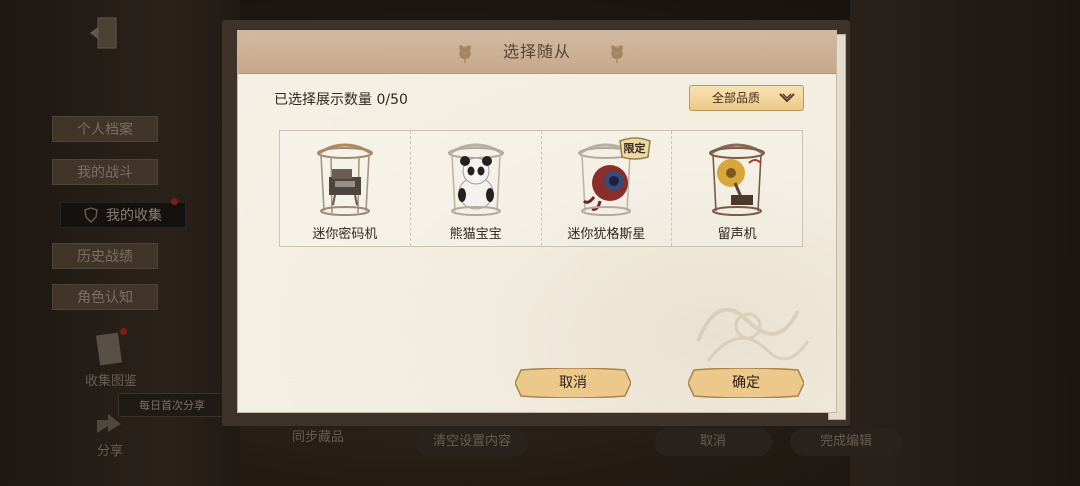 The image size is (1080, 486). I want to click on cancel-button-label: 取消, so click(573, 383).